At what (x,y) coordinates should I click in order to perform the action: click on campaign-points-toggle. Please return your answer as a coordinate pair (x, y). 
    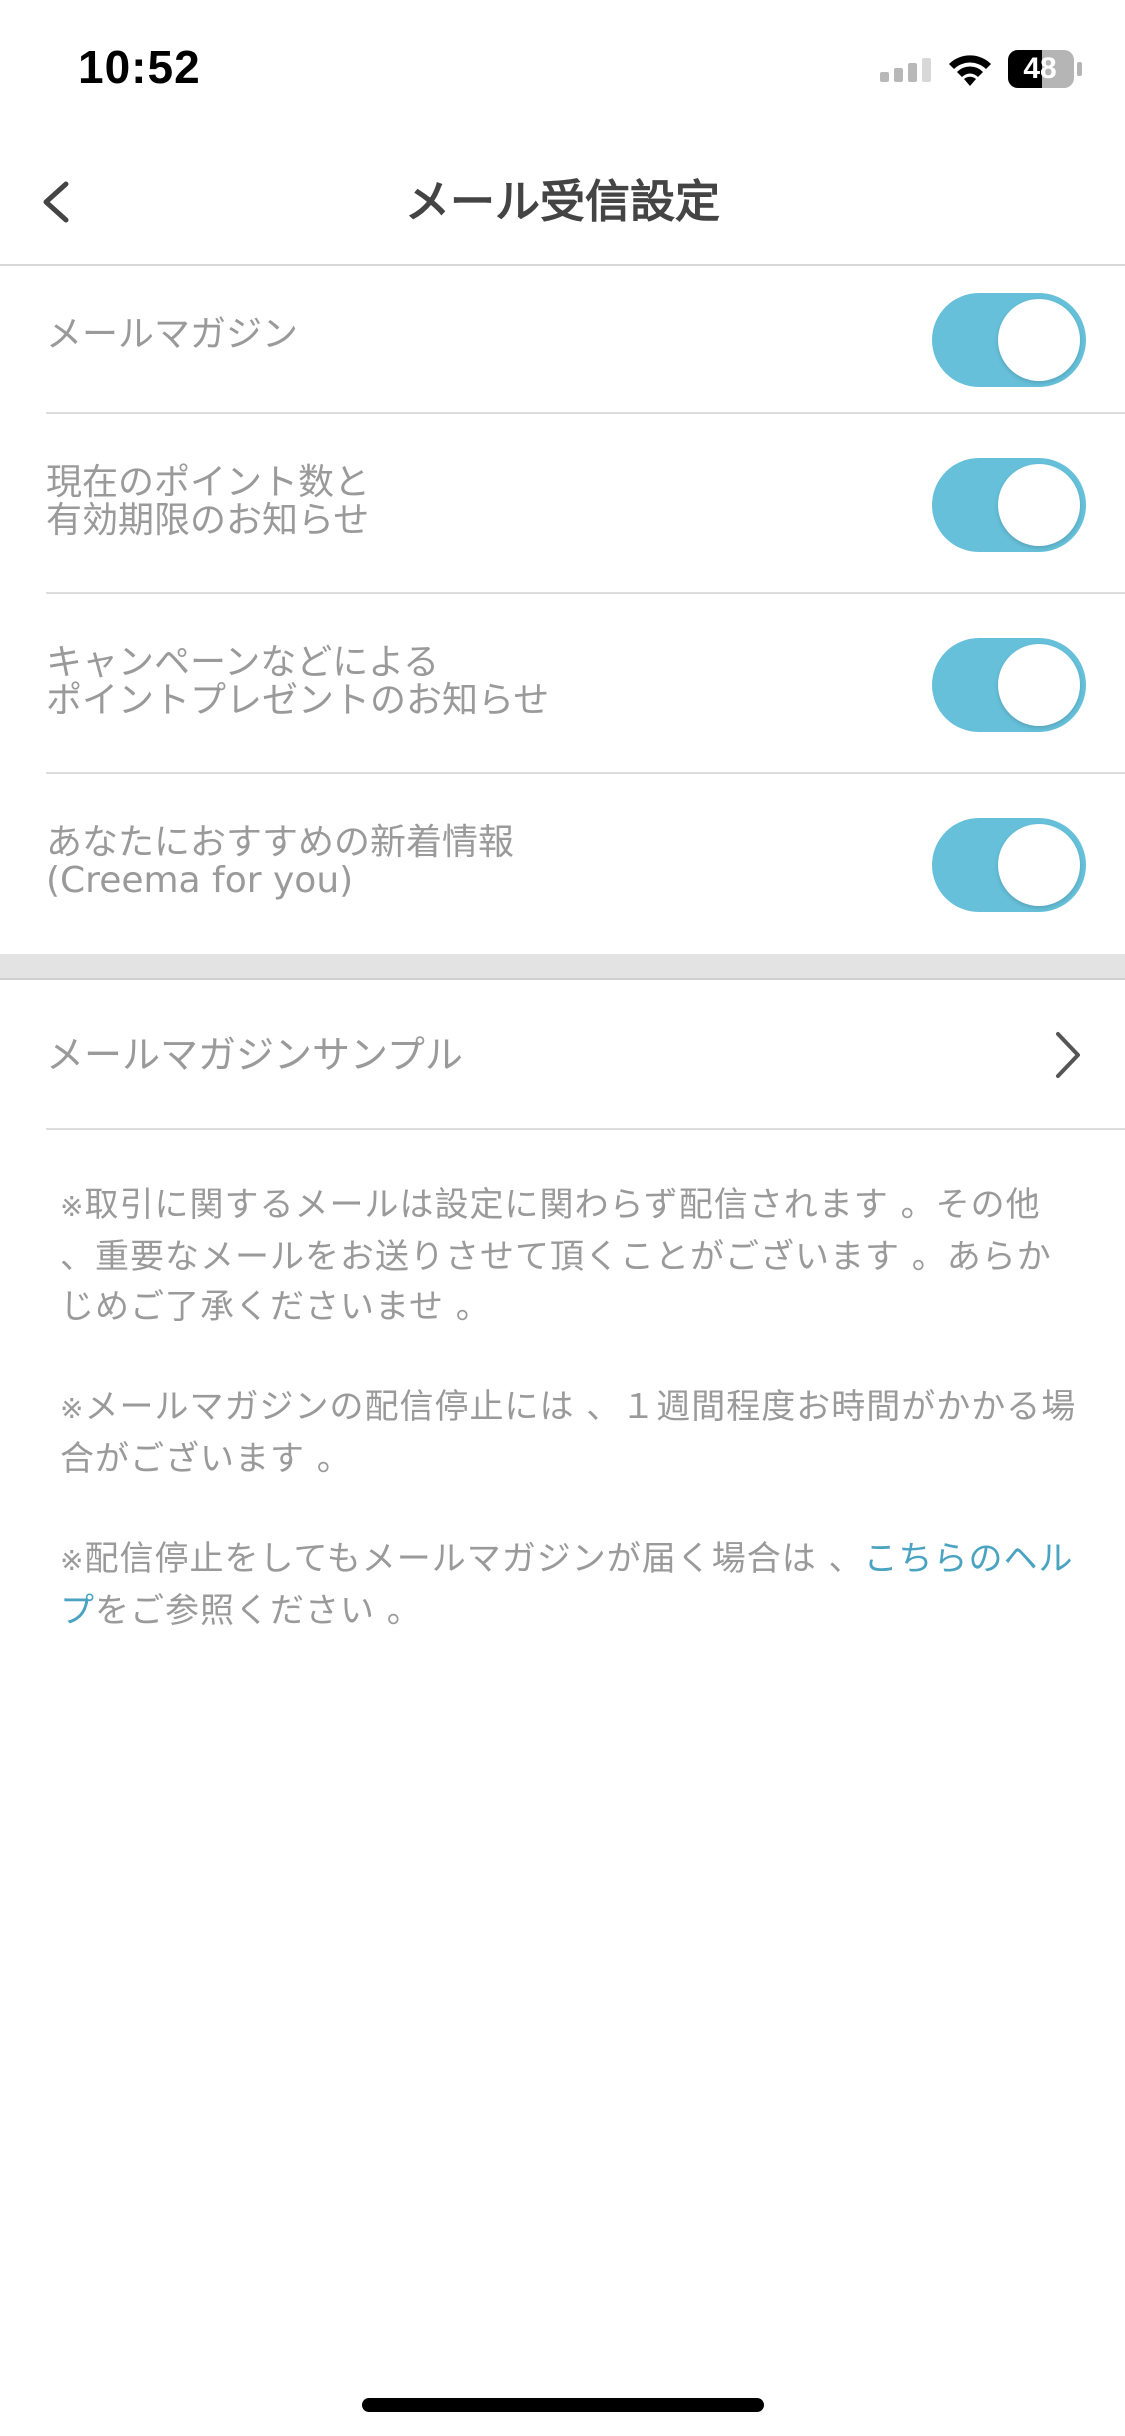
    Looking at the image, I should click on (1009, 685).